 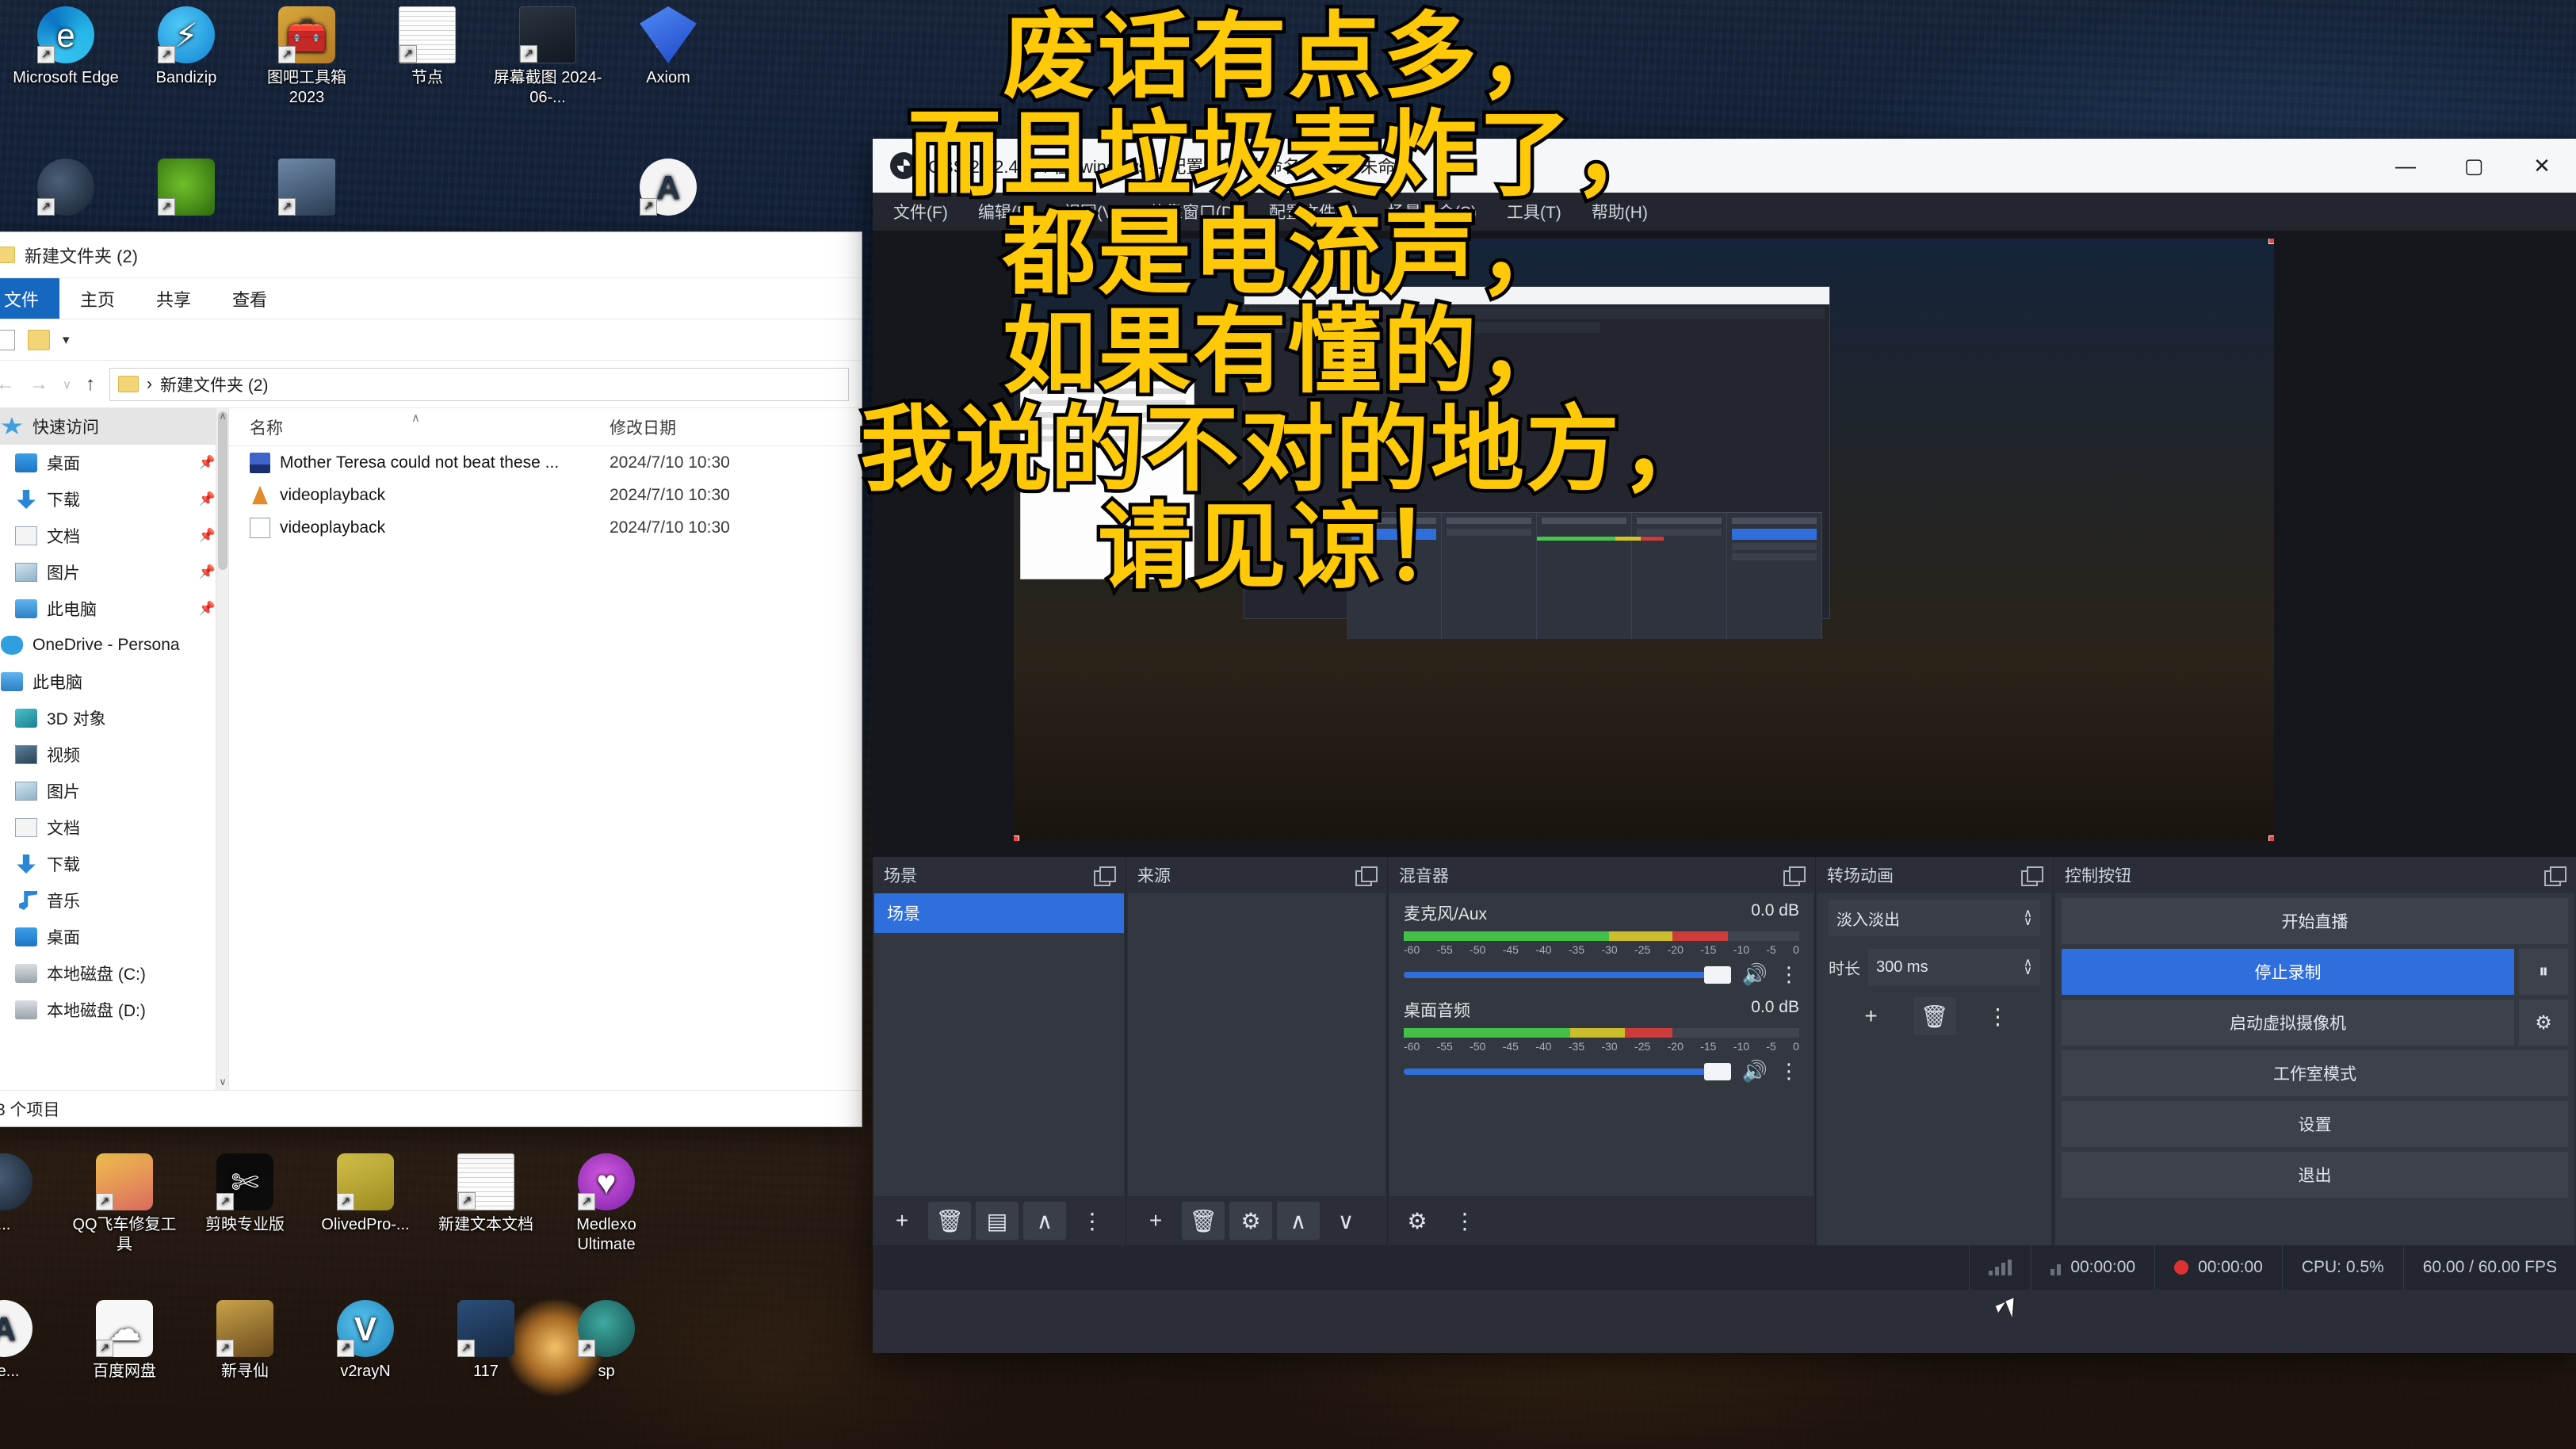 What do you see at coordinates (920, 212) in the screenshot?
I see `menu-item-0: 文件(F)` at bounding box center [920, 212].